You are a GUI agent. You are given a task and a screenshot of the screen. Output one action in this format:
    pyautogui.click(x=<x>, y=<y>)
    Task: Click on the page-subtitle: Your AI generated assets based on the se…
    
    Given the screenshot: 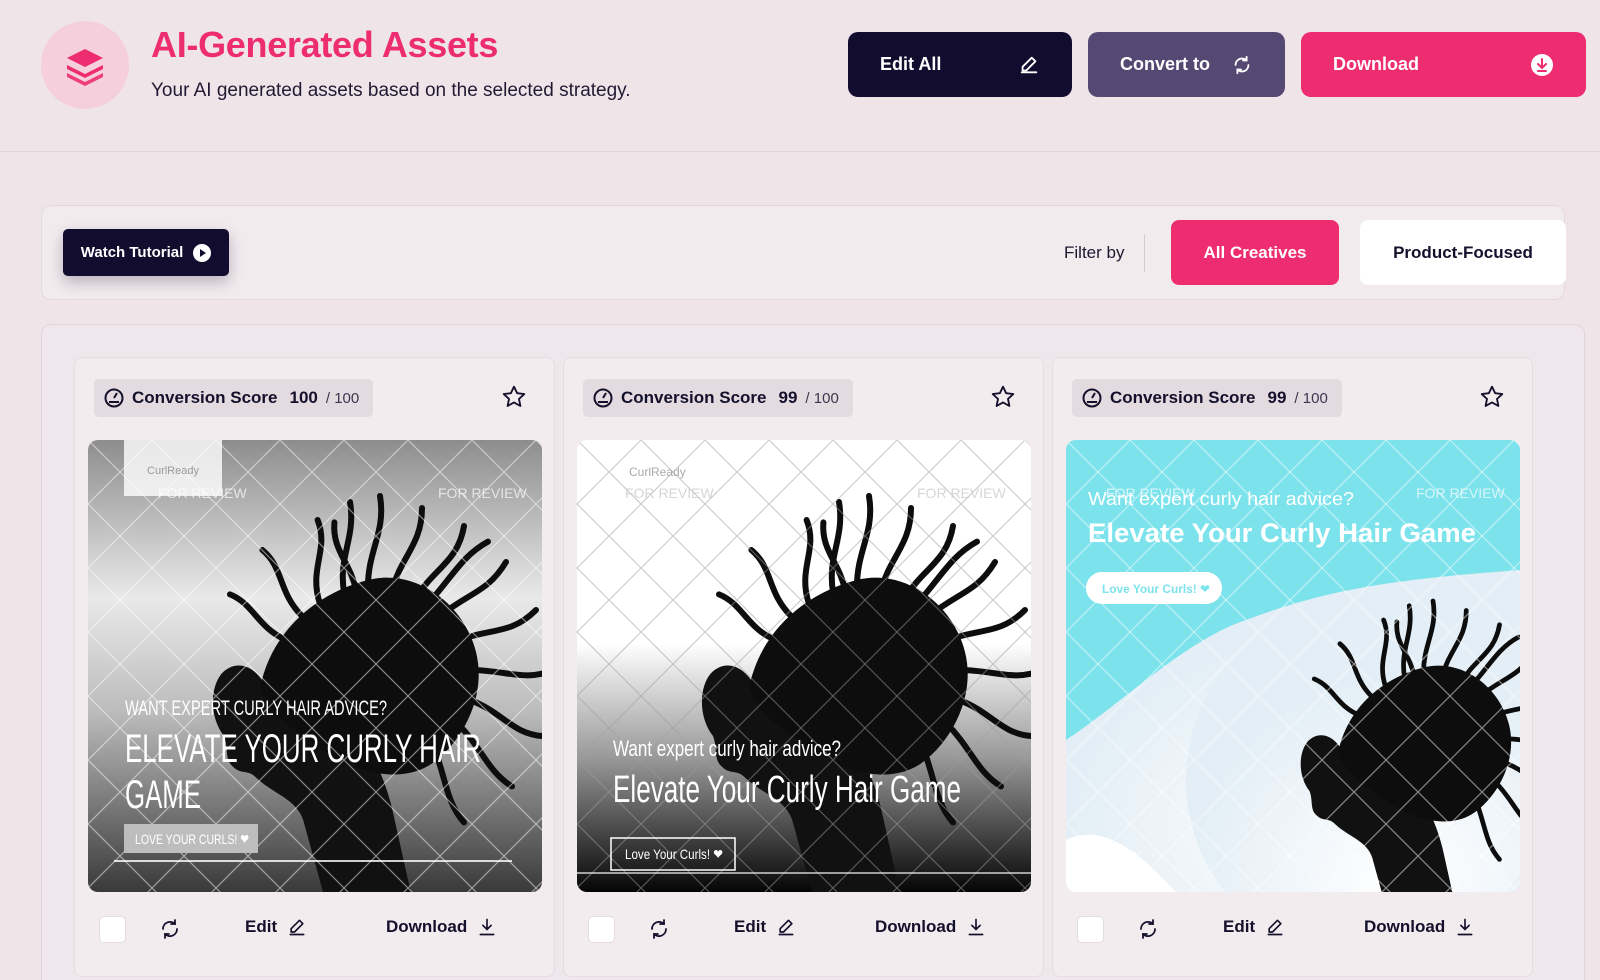 What is the action you would take?
    pyautogui.click(x=391, y=90)
    